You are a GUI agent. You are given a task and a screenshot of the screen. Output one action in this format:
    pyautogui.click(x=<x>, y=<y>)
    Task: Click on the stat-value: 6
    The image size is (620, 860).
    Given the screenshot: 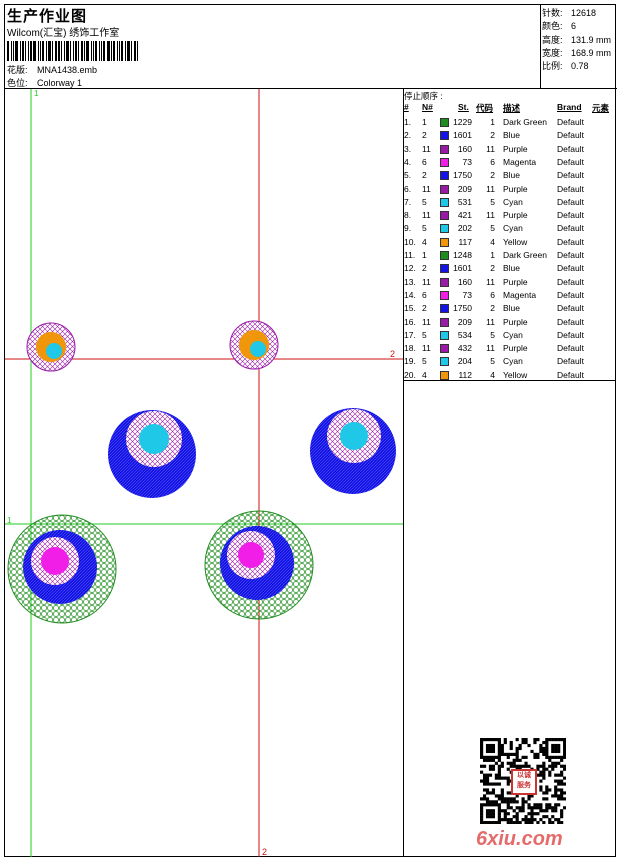 What is the action you would take?
    pyautogui.click(x=574, y=26)
    